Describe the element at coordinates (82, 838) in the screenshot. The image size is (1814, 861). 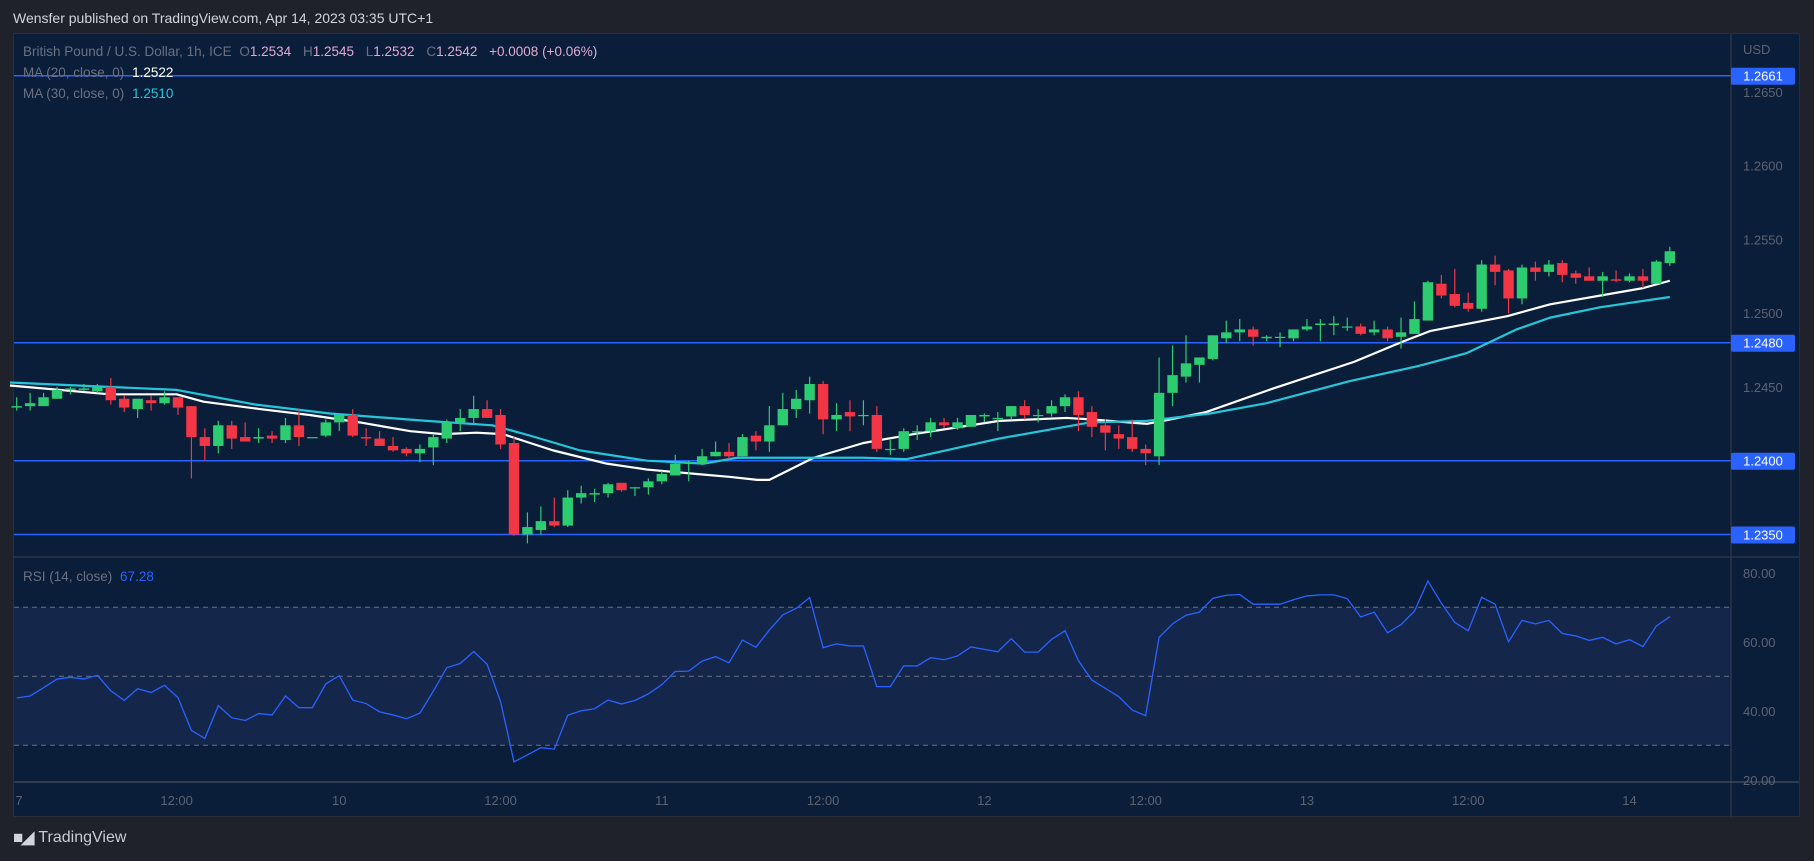
I see `brand-name: TradingView` at that location.